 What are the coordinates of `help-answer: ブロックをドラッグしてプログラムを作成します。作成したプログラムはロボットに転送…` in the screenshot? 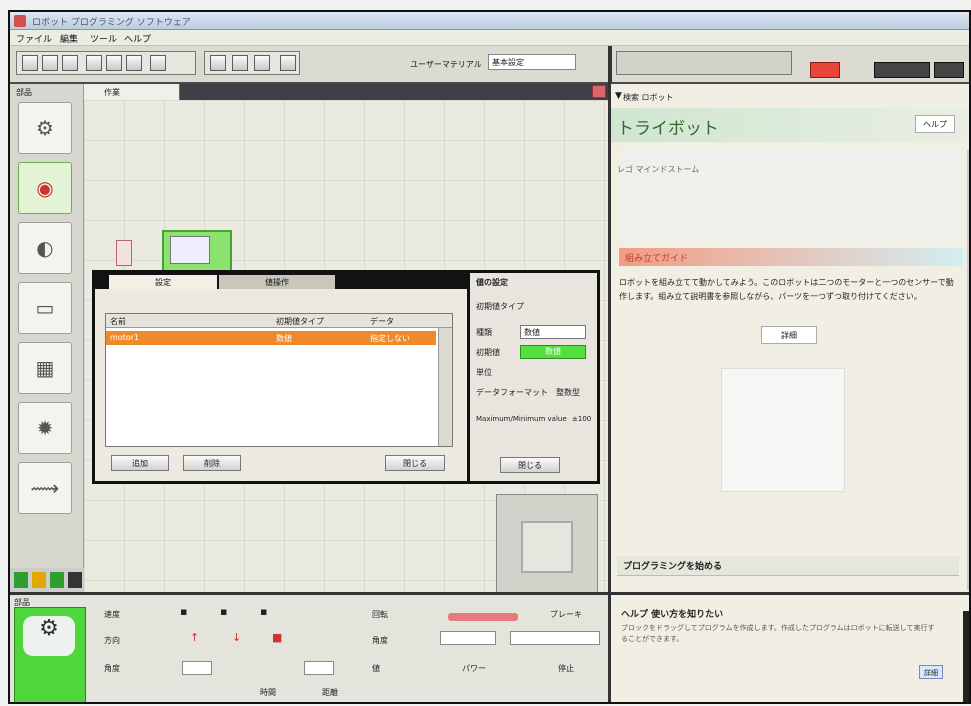 It's located at (778, 633).